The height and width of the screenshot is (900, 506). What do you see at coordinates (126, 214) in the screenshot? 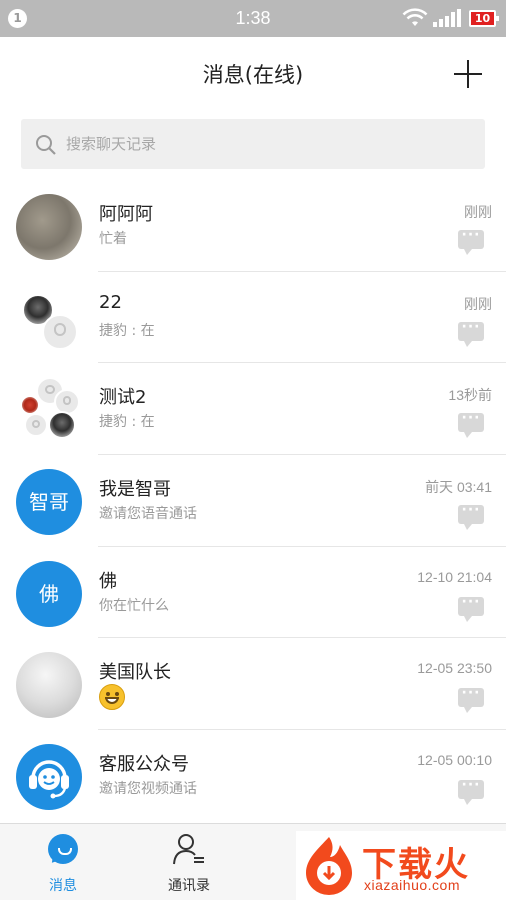
I see `conversation-name: 阿阿阿` at bounding box center [126, 214].